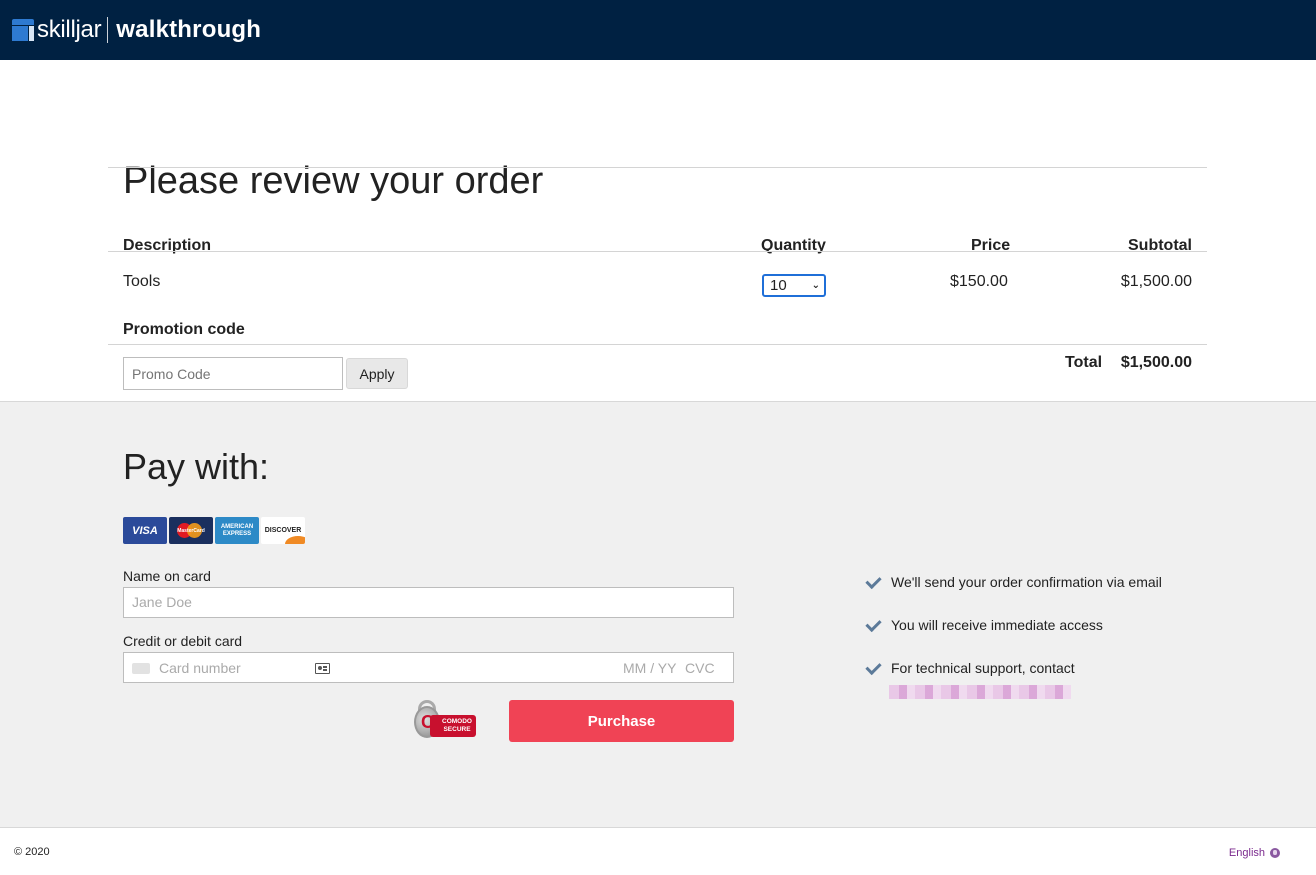 This screenshot has width=1316, height=875. Describe the element at coordinates (69, 29) in the screenshot. I see `brand-name: skilljar` at that location.